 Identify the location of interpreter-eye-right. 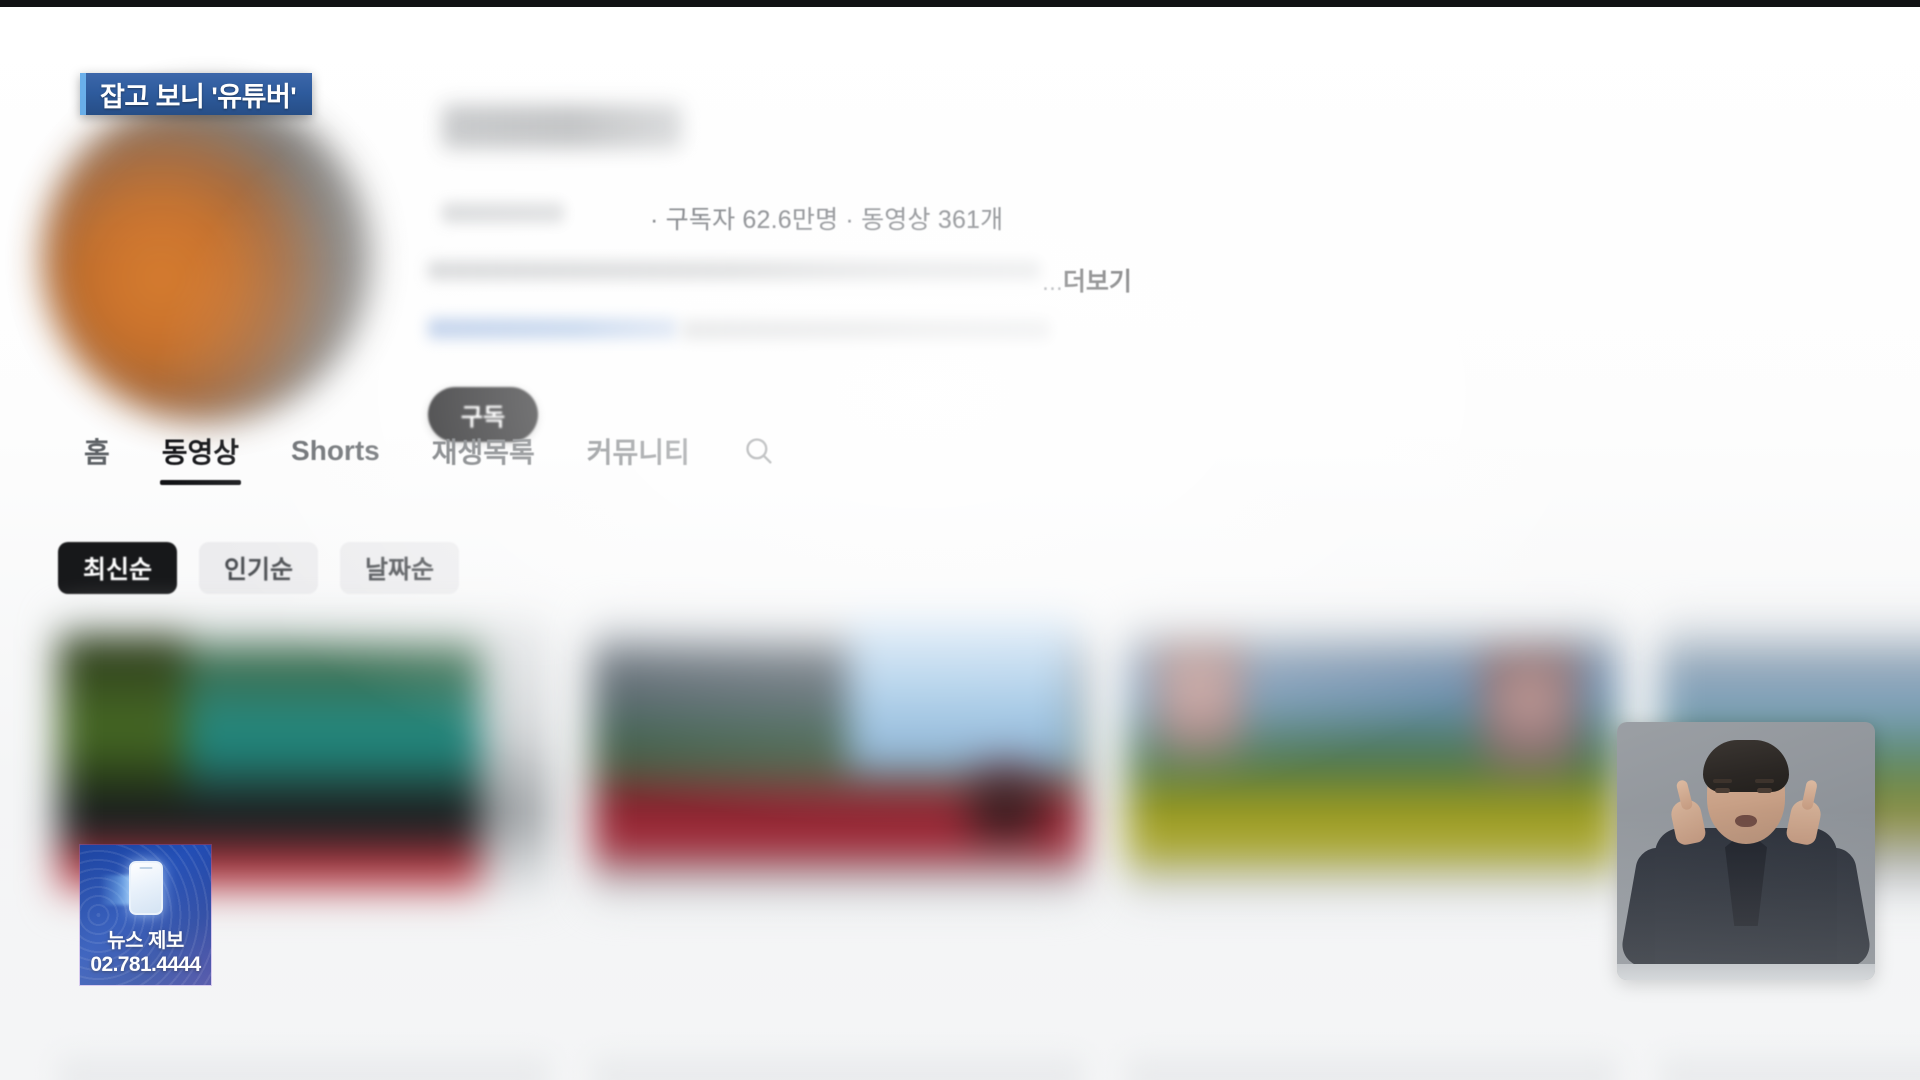
(1764, 790).